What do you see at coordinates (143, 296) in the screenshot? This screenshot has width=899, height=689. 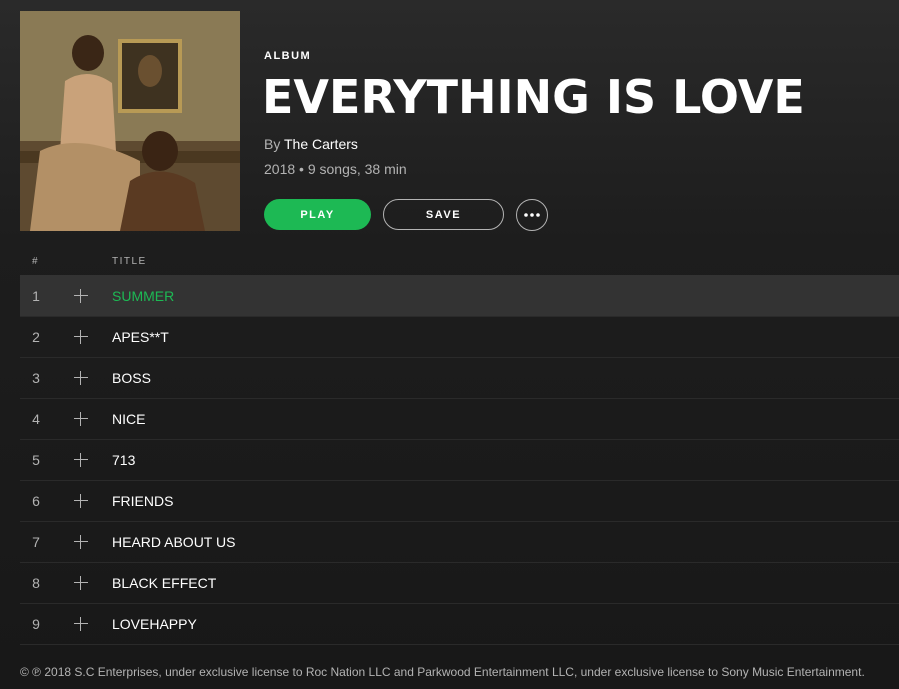 I see `track-title: SUMMER` at bounding box center [143, 296].